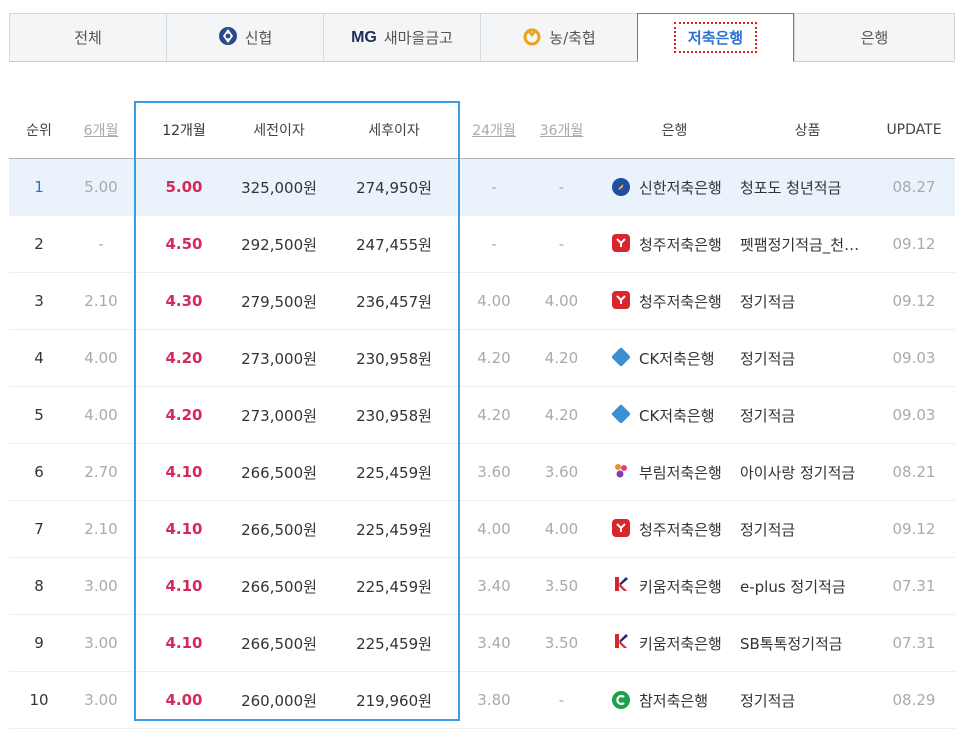 The width and height of the screenshot is (960, 729). What do you see at coordinates (394, 244) in the screenshot?
I see `post-tax-interest-cell: 247,455원` at bounding box center [394, 244].